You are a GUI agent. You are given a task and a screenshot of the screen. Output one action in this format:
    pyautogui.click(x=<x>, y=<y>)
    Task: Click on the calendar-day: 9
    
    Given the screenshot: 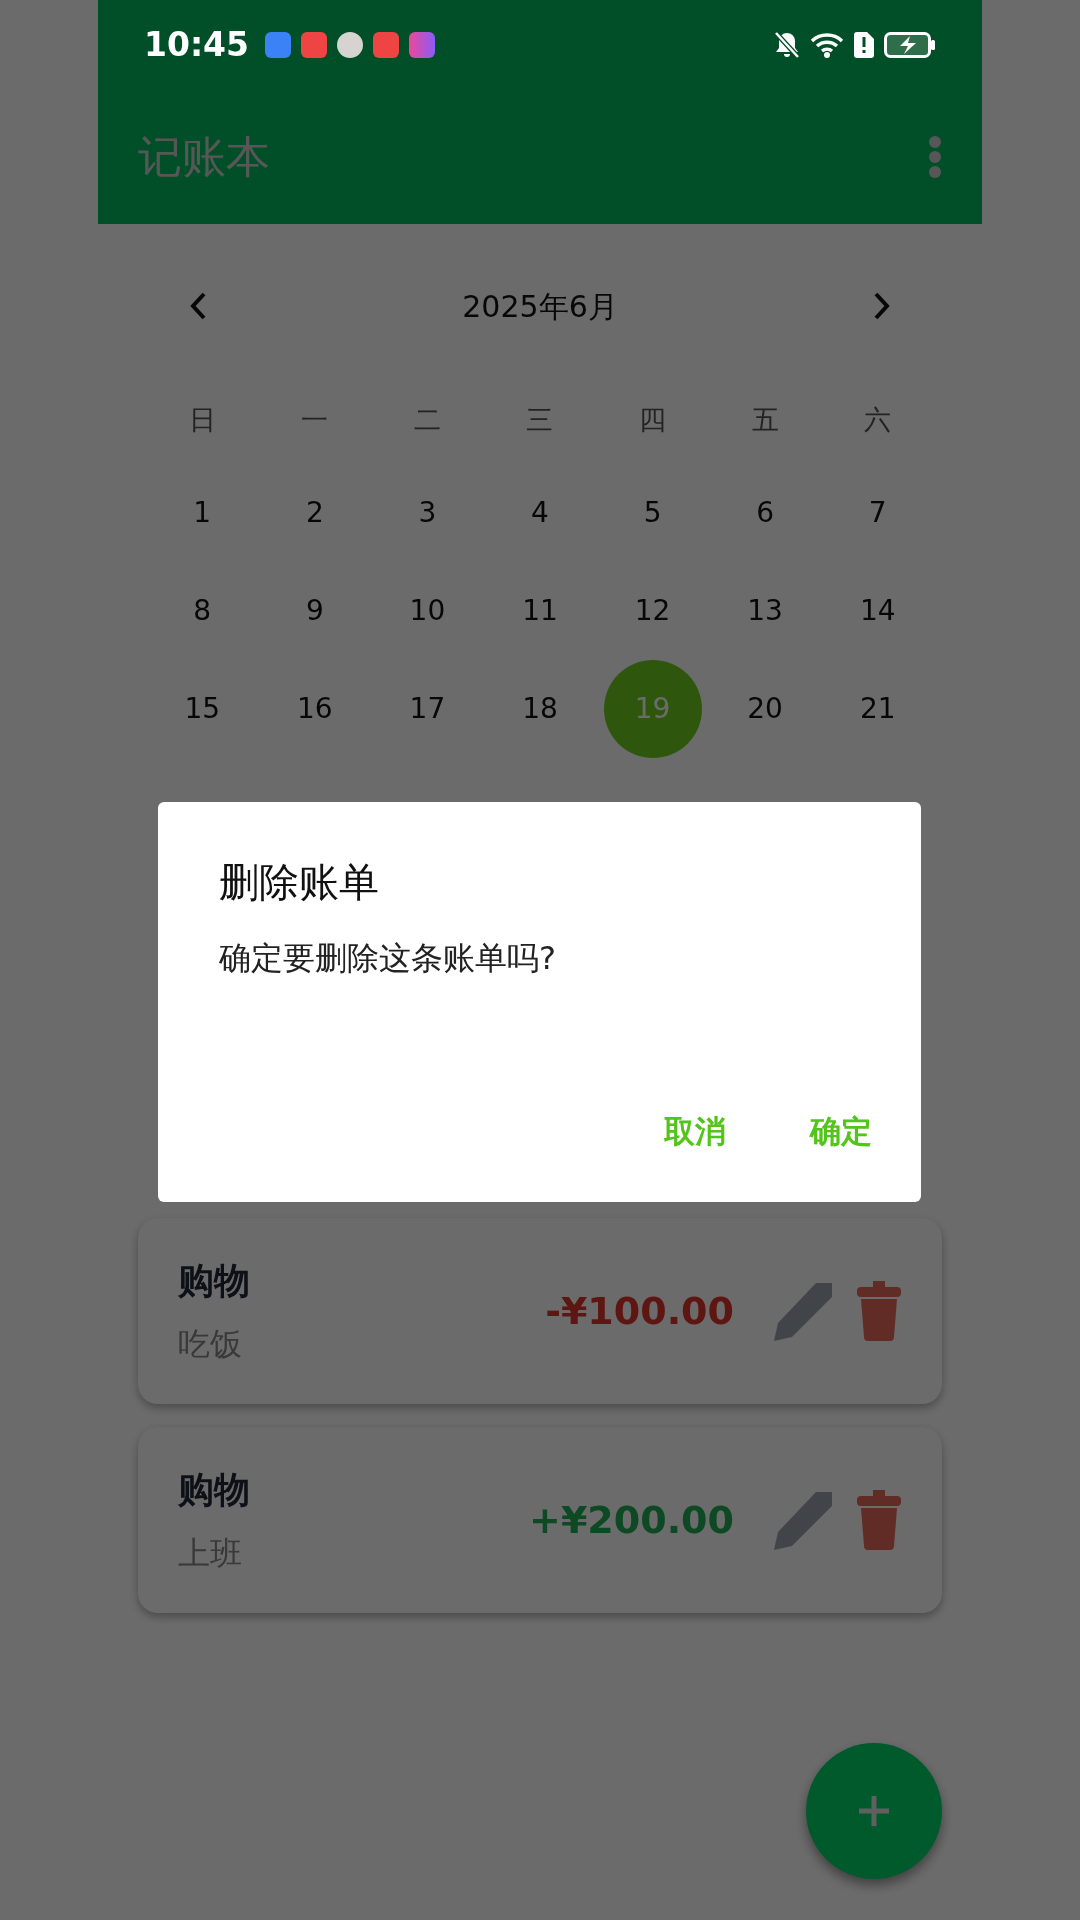 What is the action you would take?
    pyautogui.click(x=314, y=611)
    